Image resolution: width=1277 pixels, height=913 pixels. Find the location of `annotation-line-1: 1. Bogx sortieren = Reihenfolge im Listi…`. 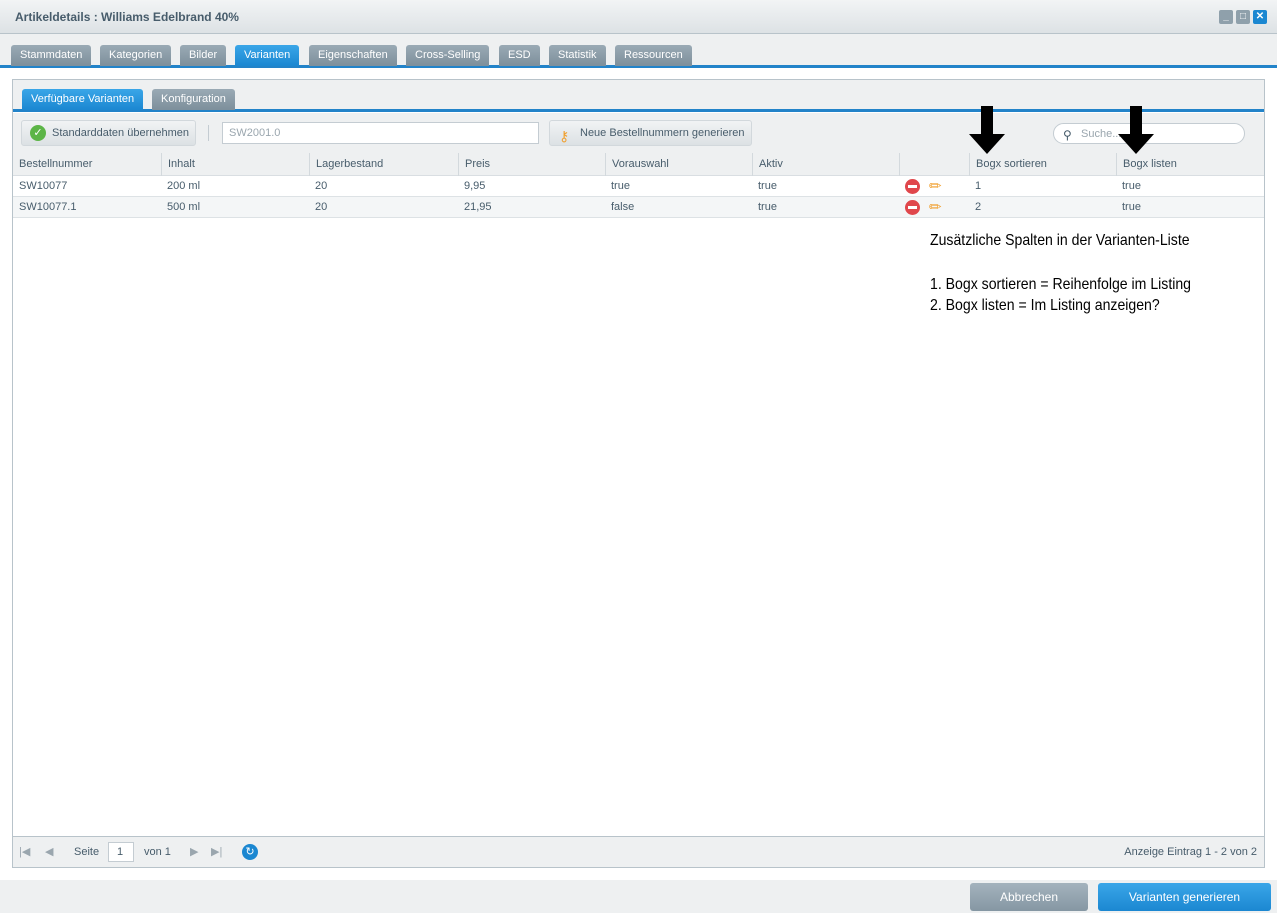

annotation-line-1: 1. Bogx sortieren = Reihenfolge im Listi… is located at coordinates (1061, 284).